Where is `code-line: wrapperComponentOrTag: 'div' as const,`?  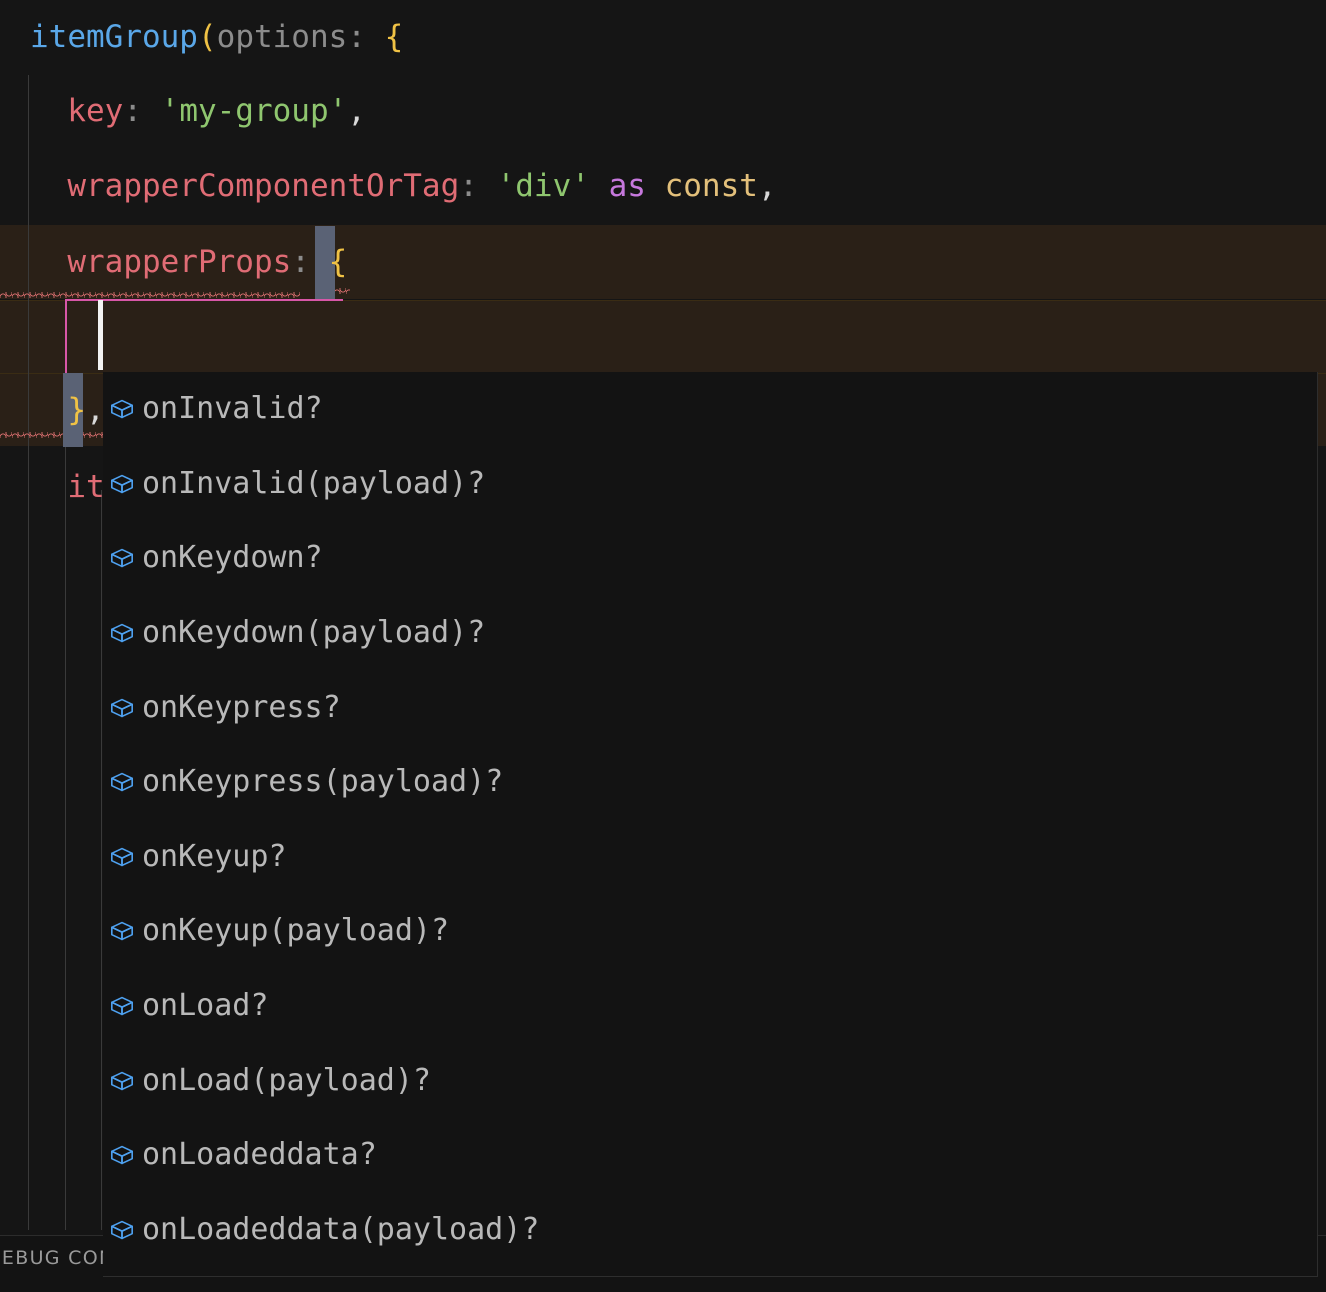 code-line: wrapperComponentOrTag: 'div' as const, is located at coordinates (663, 186).